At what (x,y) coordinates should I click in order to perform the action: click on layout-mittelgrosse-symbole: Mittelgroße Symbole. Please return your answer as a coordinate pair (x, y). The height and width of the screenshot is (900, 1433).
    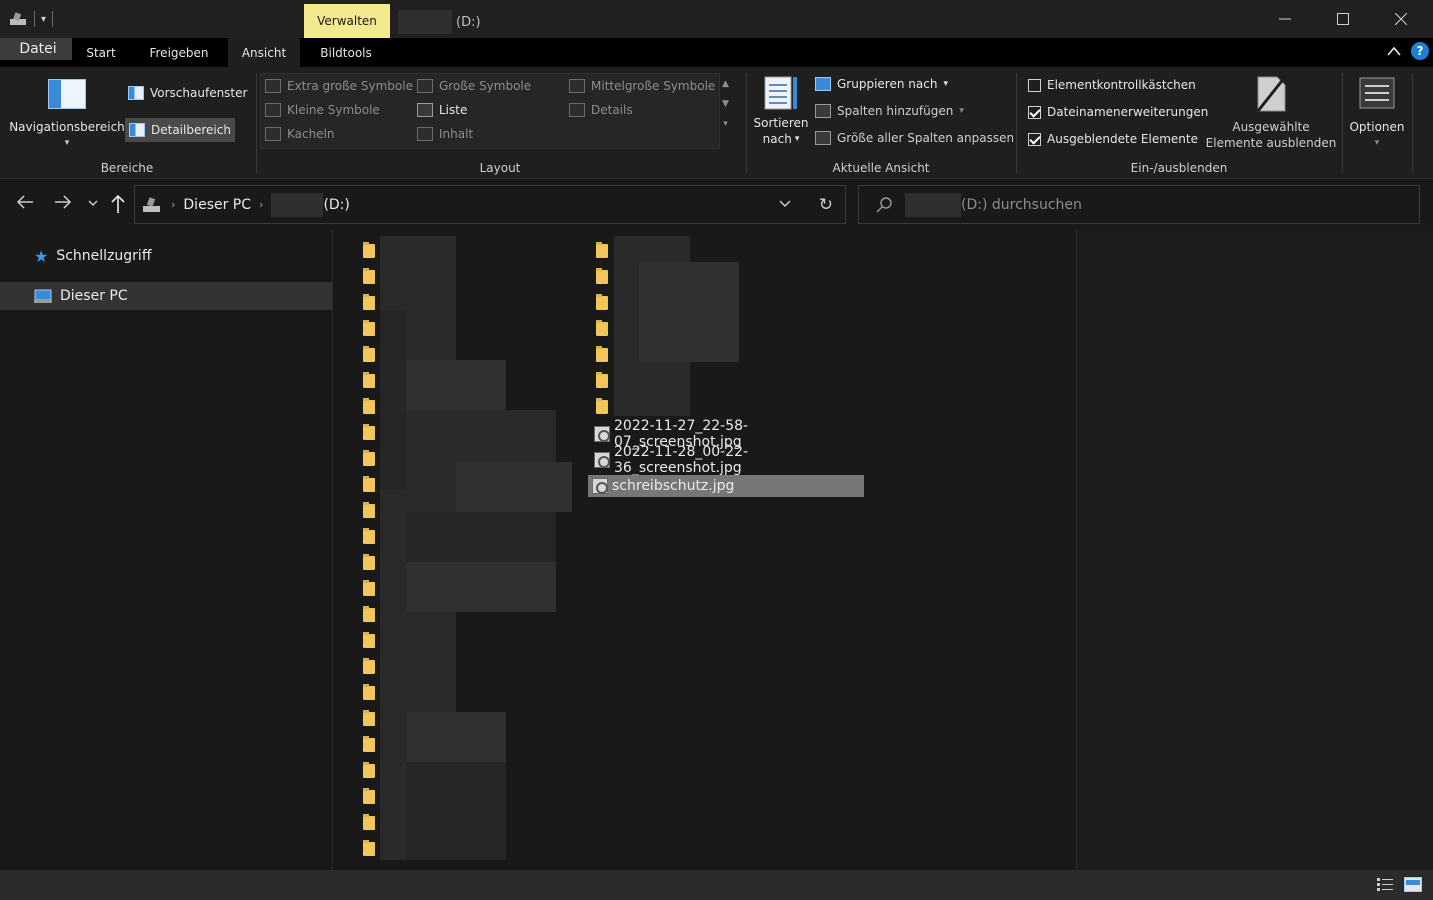
    Looking at the image, I should click on (642, 86).